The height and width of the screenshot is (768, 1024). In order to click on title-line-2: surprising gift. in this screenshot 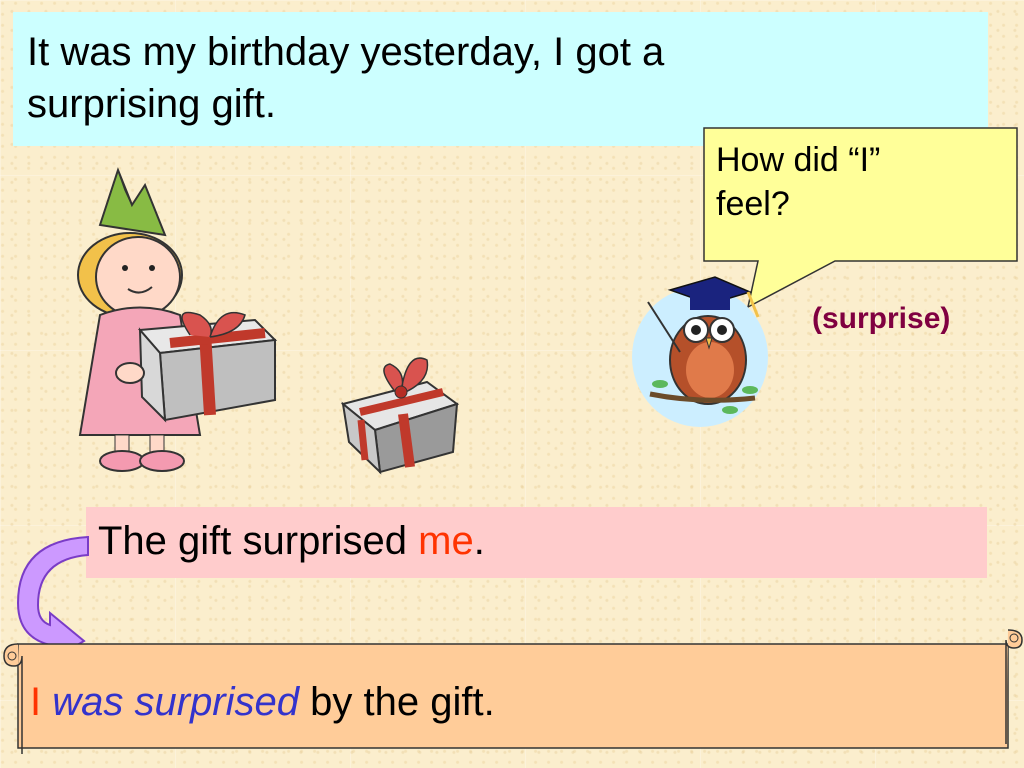, I will do `click(151, 104)`.